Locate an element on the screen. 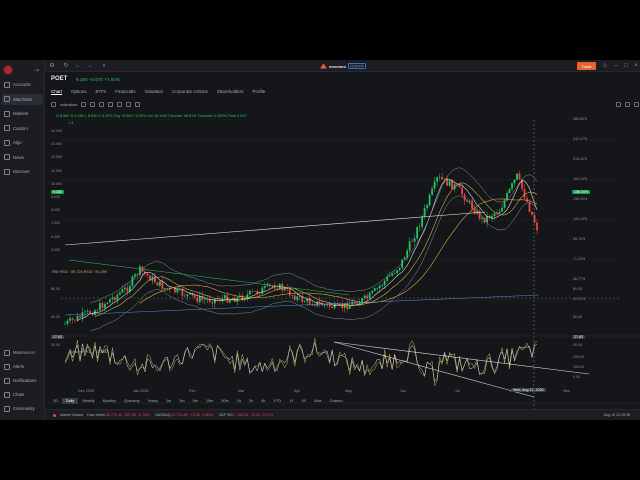 The height and width of the screenshot is (480, 640). forward-icon: → is located at coordinates (90, 66).